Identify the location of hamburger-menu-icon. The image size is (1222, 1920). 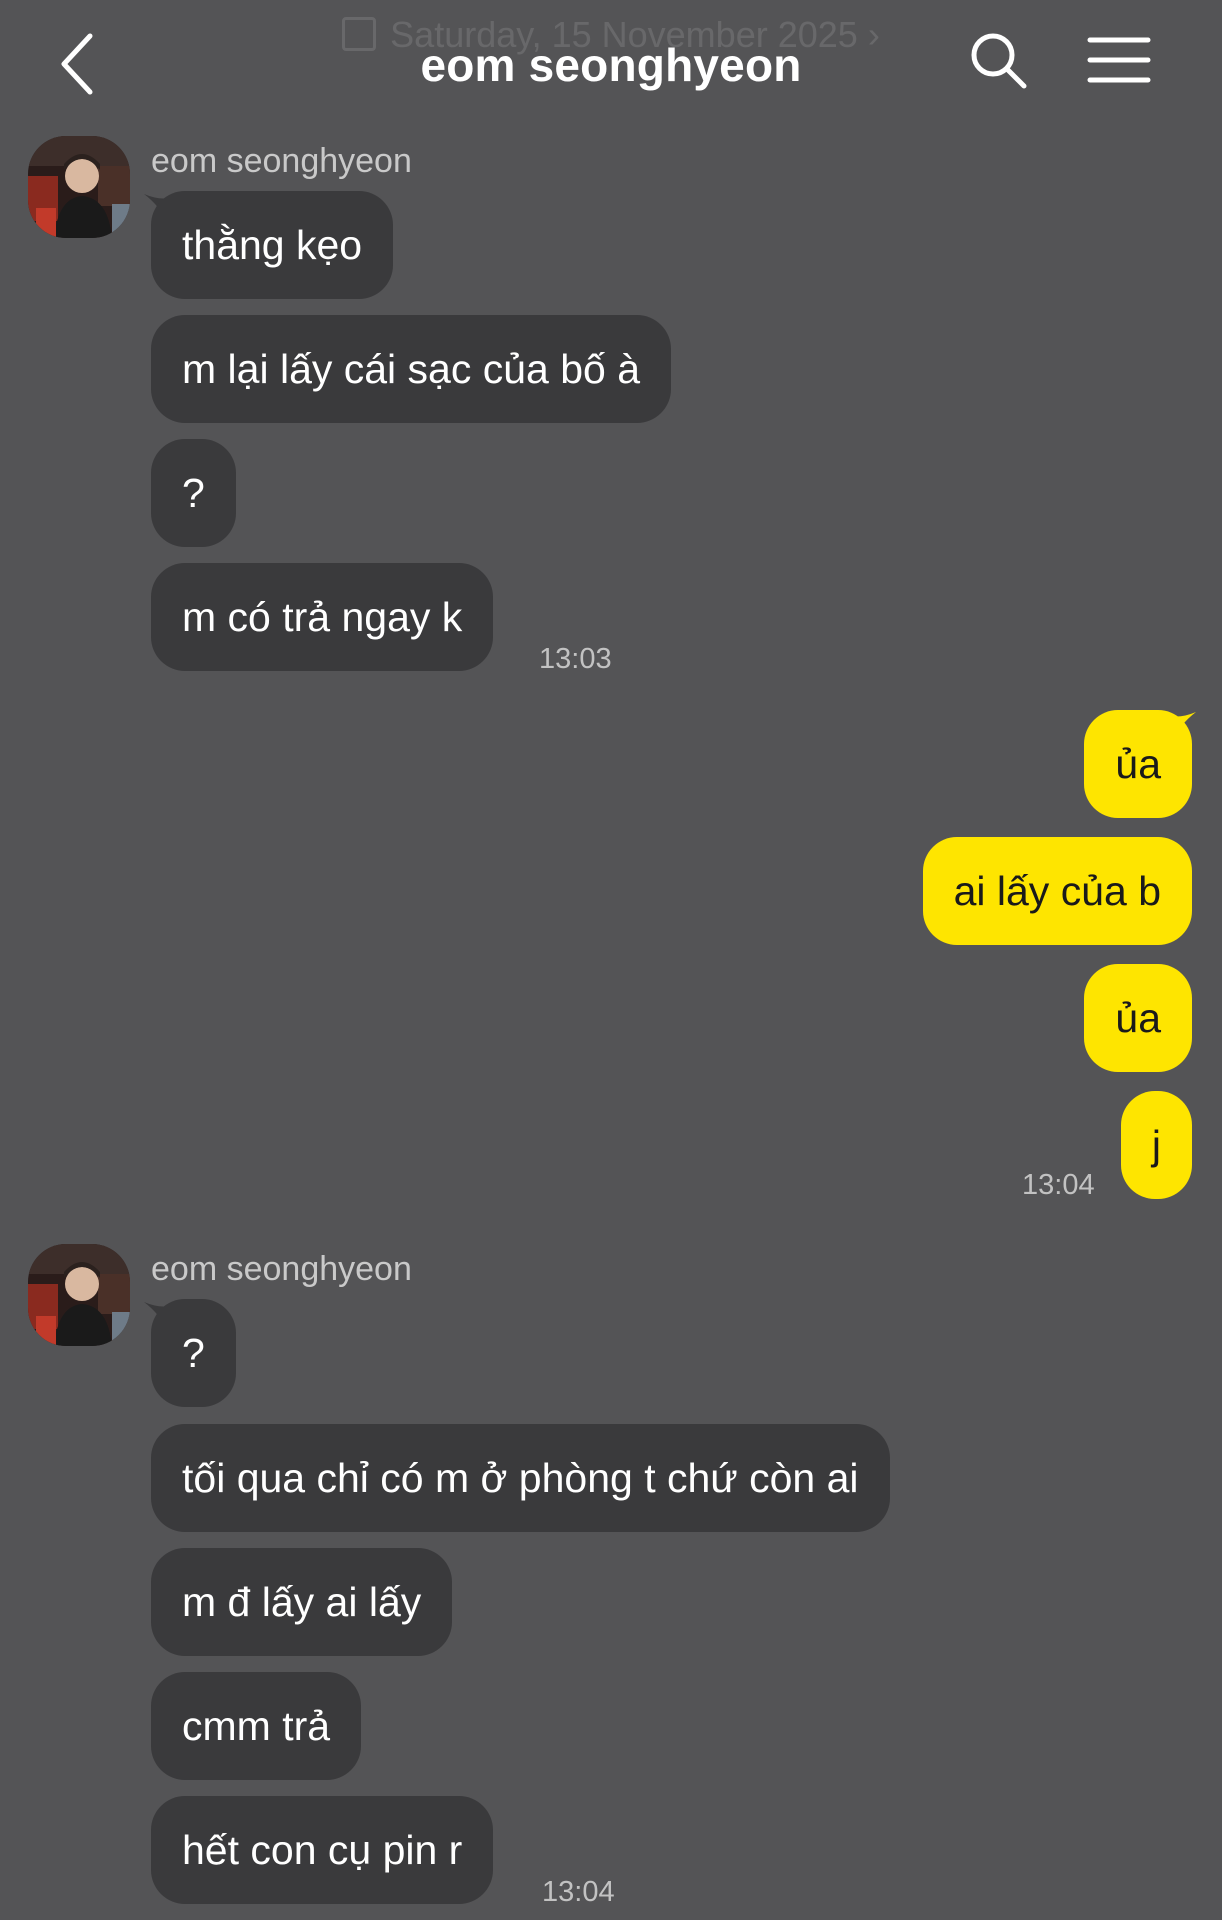
(1119, 60).